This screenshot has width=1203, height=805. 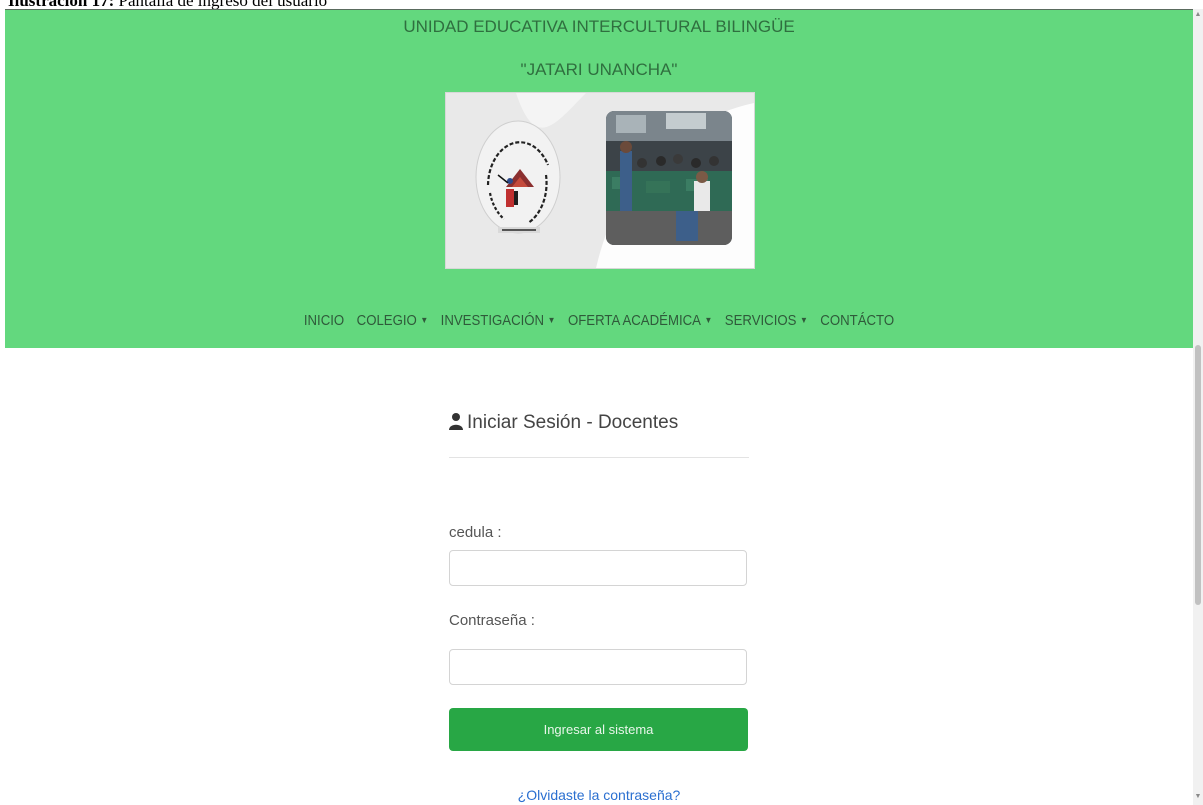 I want to click on cedula-input, so click(x=598, y=568).